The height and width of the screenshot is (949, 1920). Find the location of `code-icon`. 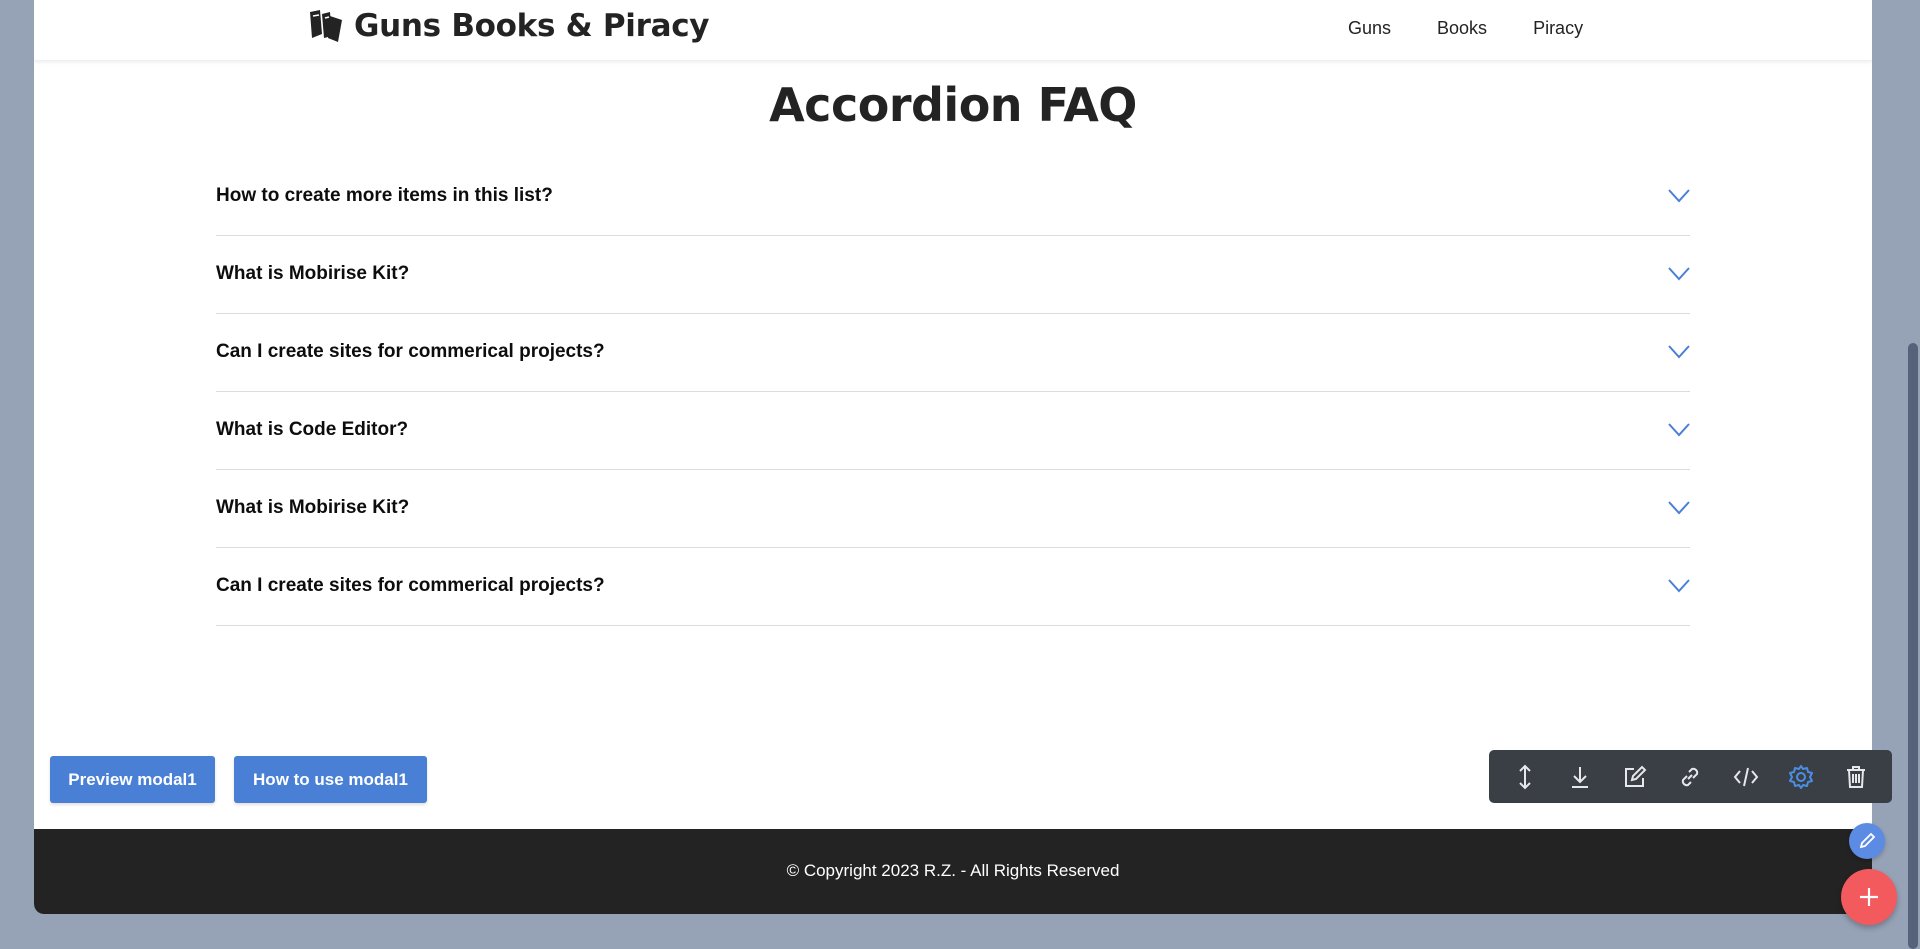

code-icon is located at coordinates (1746, 777).